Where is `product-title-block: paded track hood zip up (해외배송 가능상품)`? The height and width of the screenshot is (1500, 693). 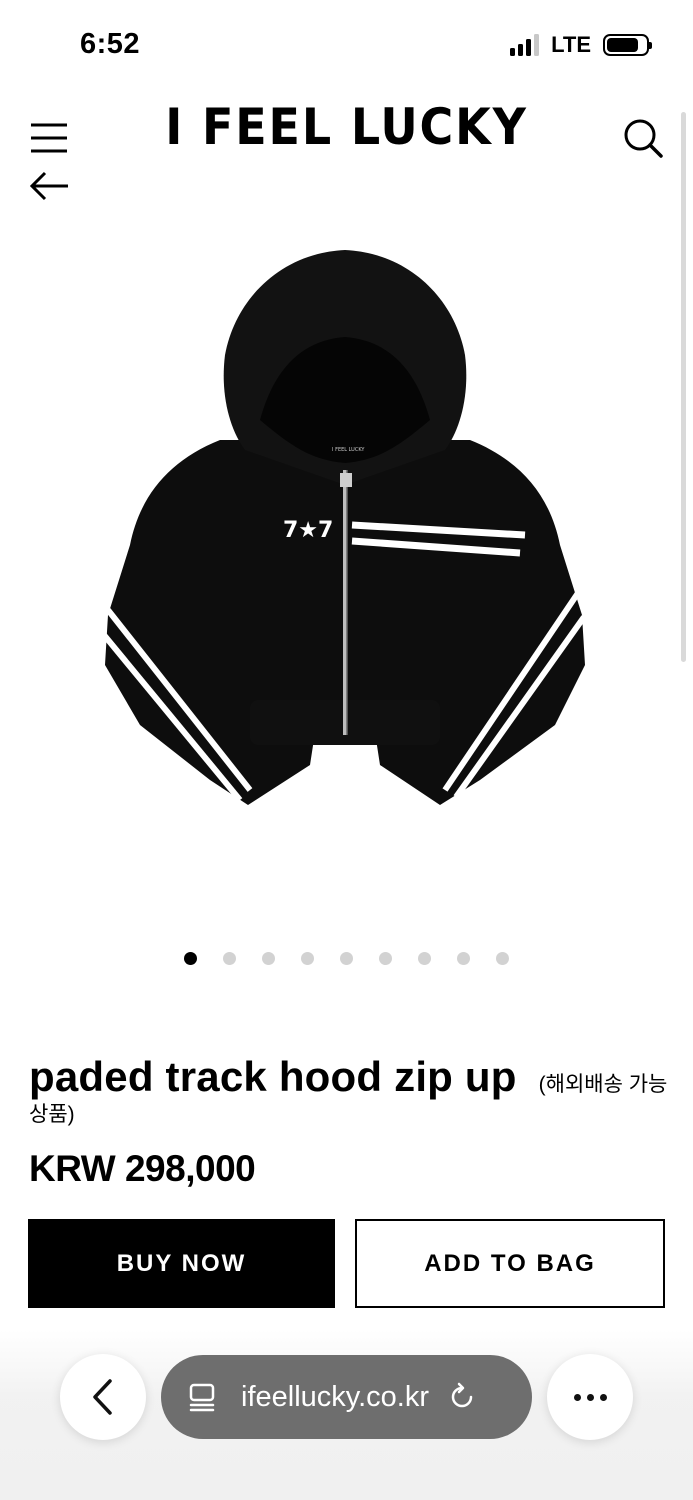 product-title-block: paded track hood zip up (해외배송 가능상품) is located at coordinates (349, 1090).